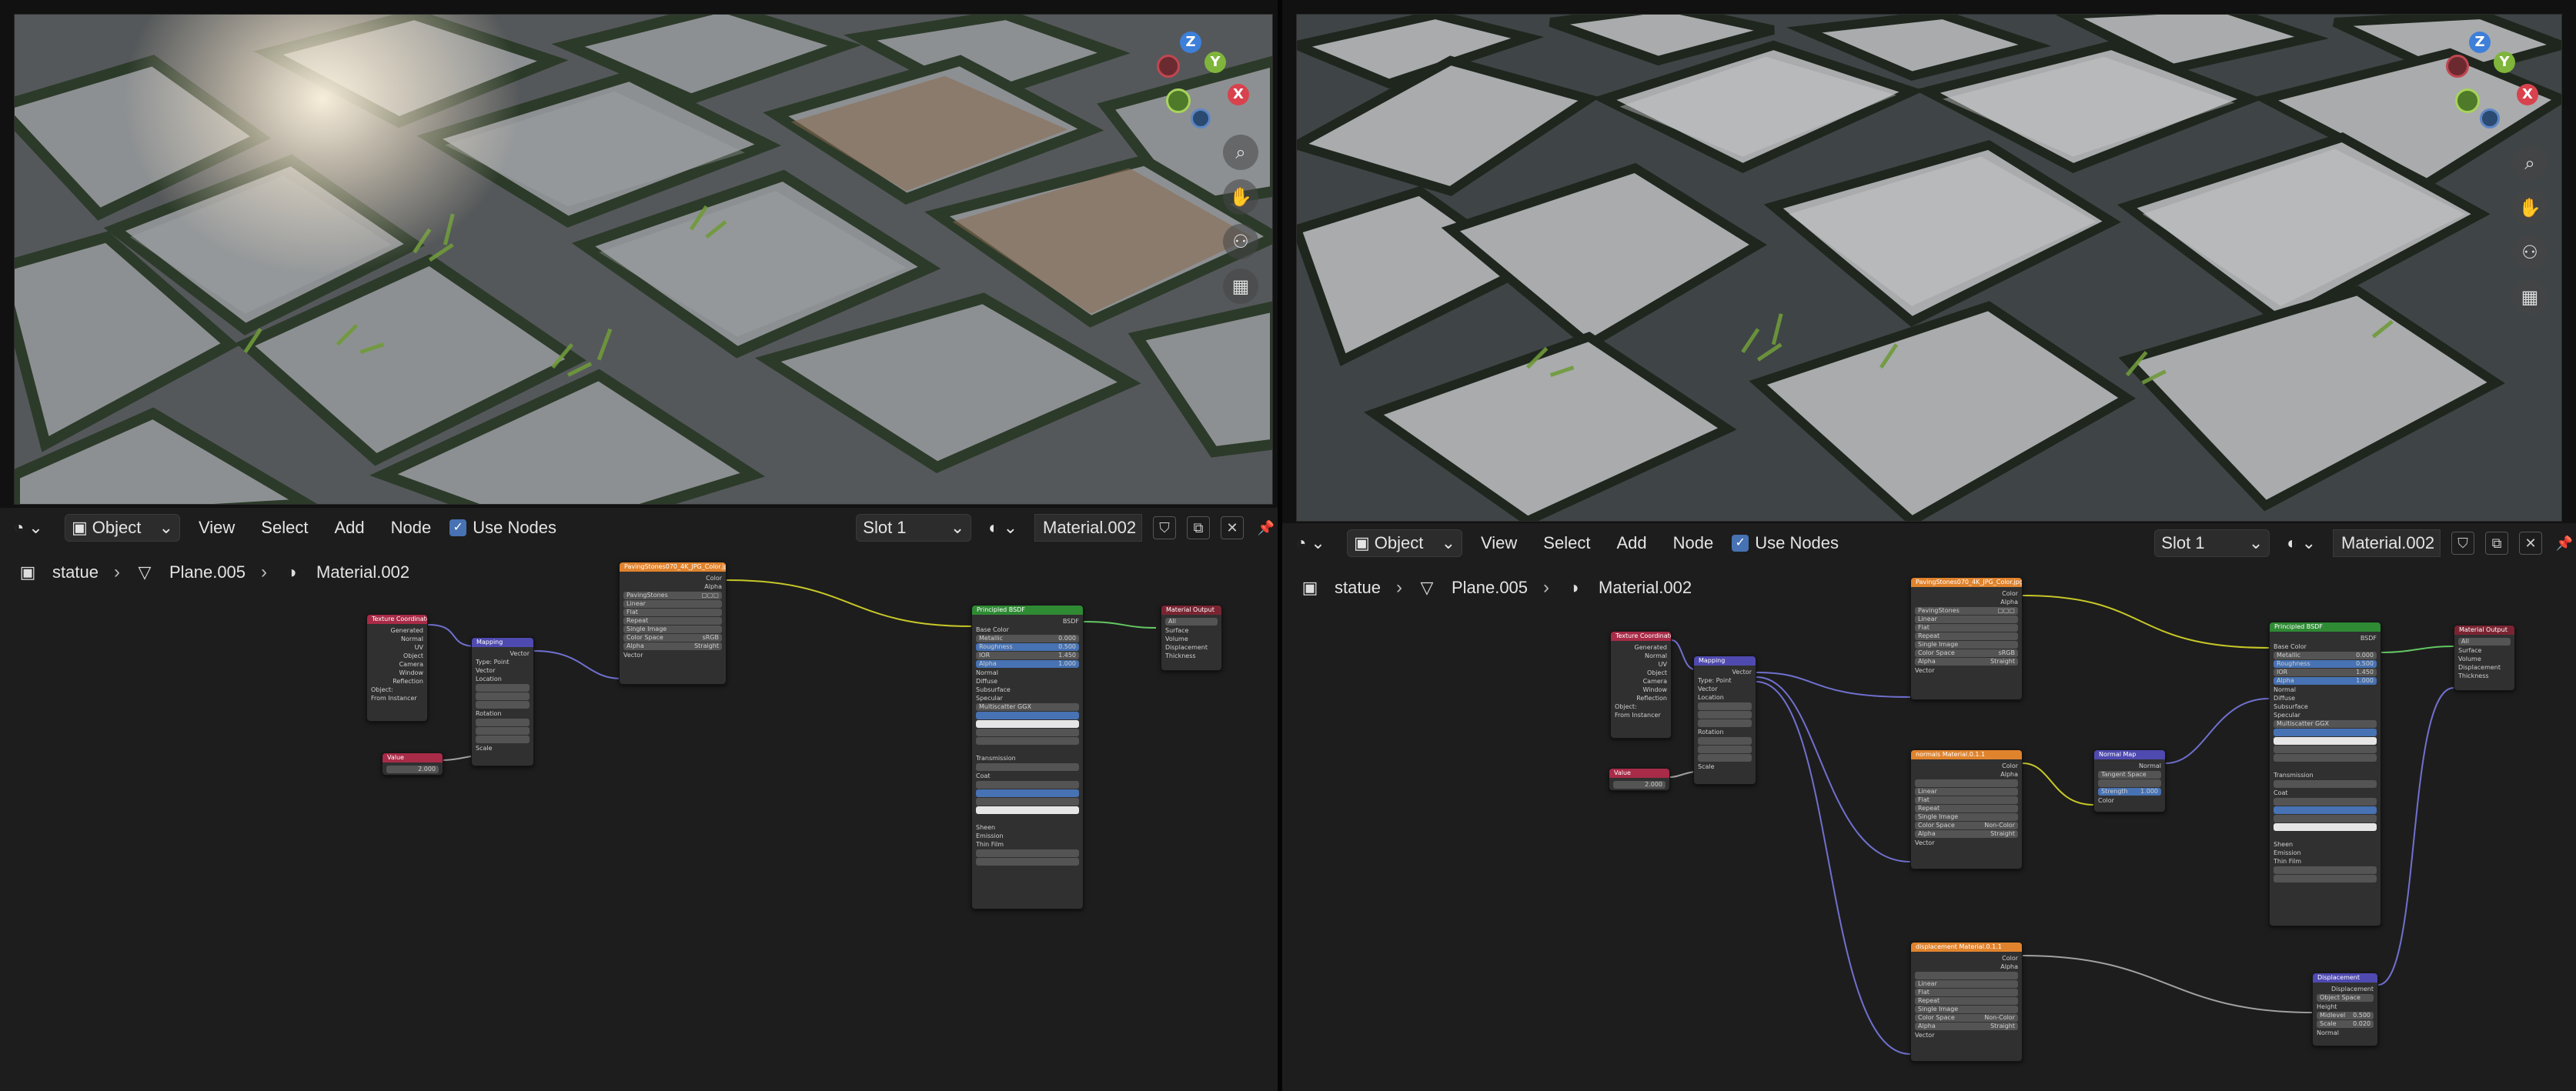  What do you see at coordinates (503, 713) in the screenshot?
I see `socket-rotation: Rotation` at bounding box center [503, 713].